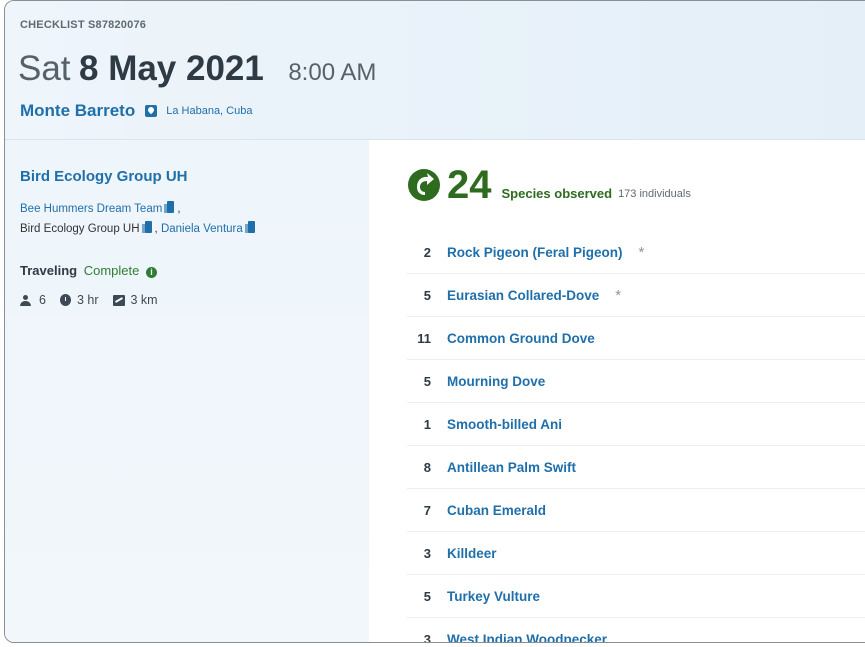 The image size is (865, 647). I want to click on location-name-link: Monte Barreto, so click(77, 111).